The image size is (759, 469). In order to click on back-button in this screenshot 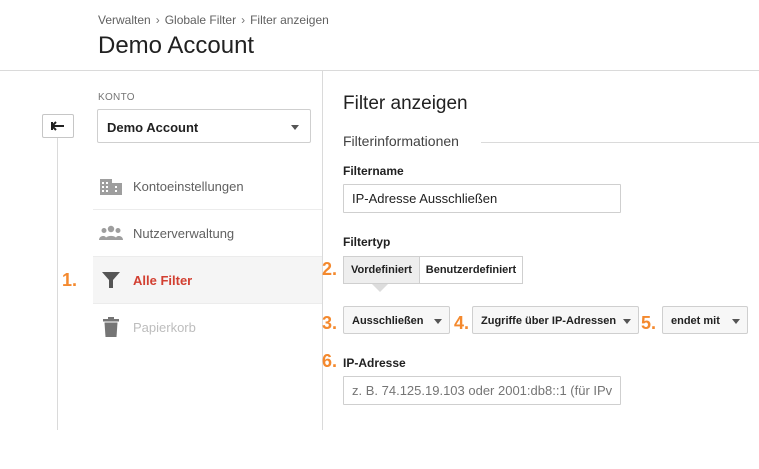, I will do `click(58, 126)`.